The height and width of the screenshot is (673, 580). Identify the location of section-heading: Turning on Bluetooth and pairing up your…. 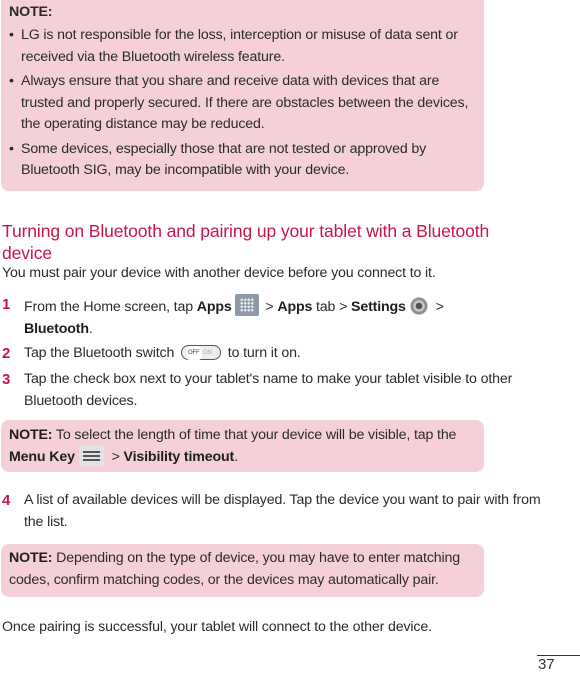
(246, 242).